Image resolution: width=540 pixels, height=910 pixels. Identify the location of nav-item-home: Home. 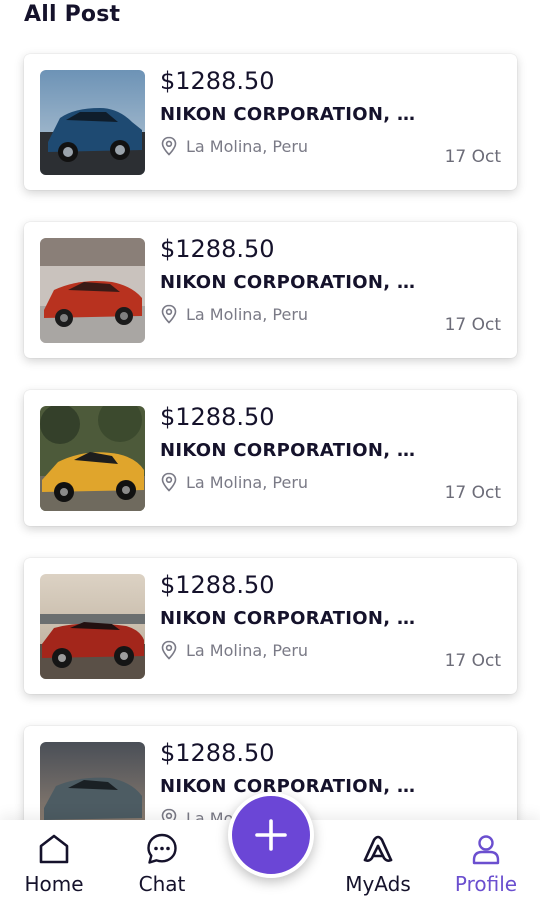
(54, 864).